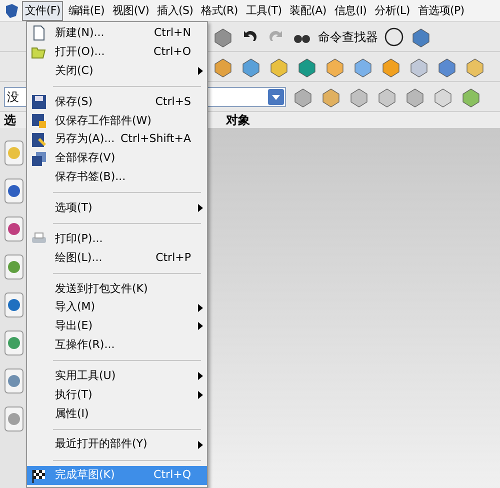 The image size is (500, 488). What do you see at coordinates (117, 52) in the screenshot?
I see `menu-item: 打开(O)... Ctrl+O` at bounding box center [117, 52].